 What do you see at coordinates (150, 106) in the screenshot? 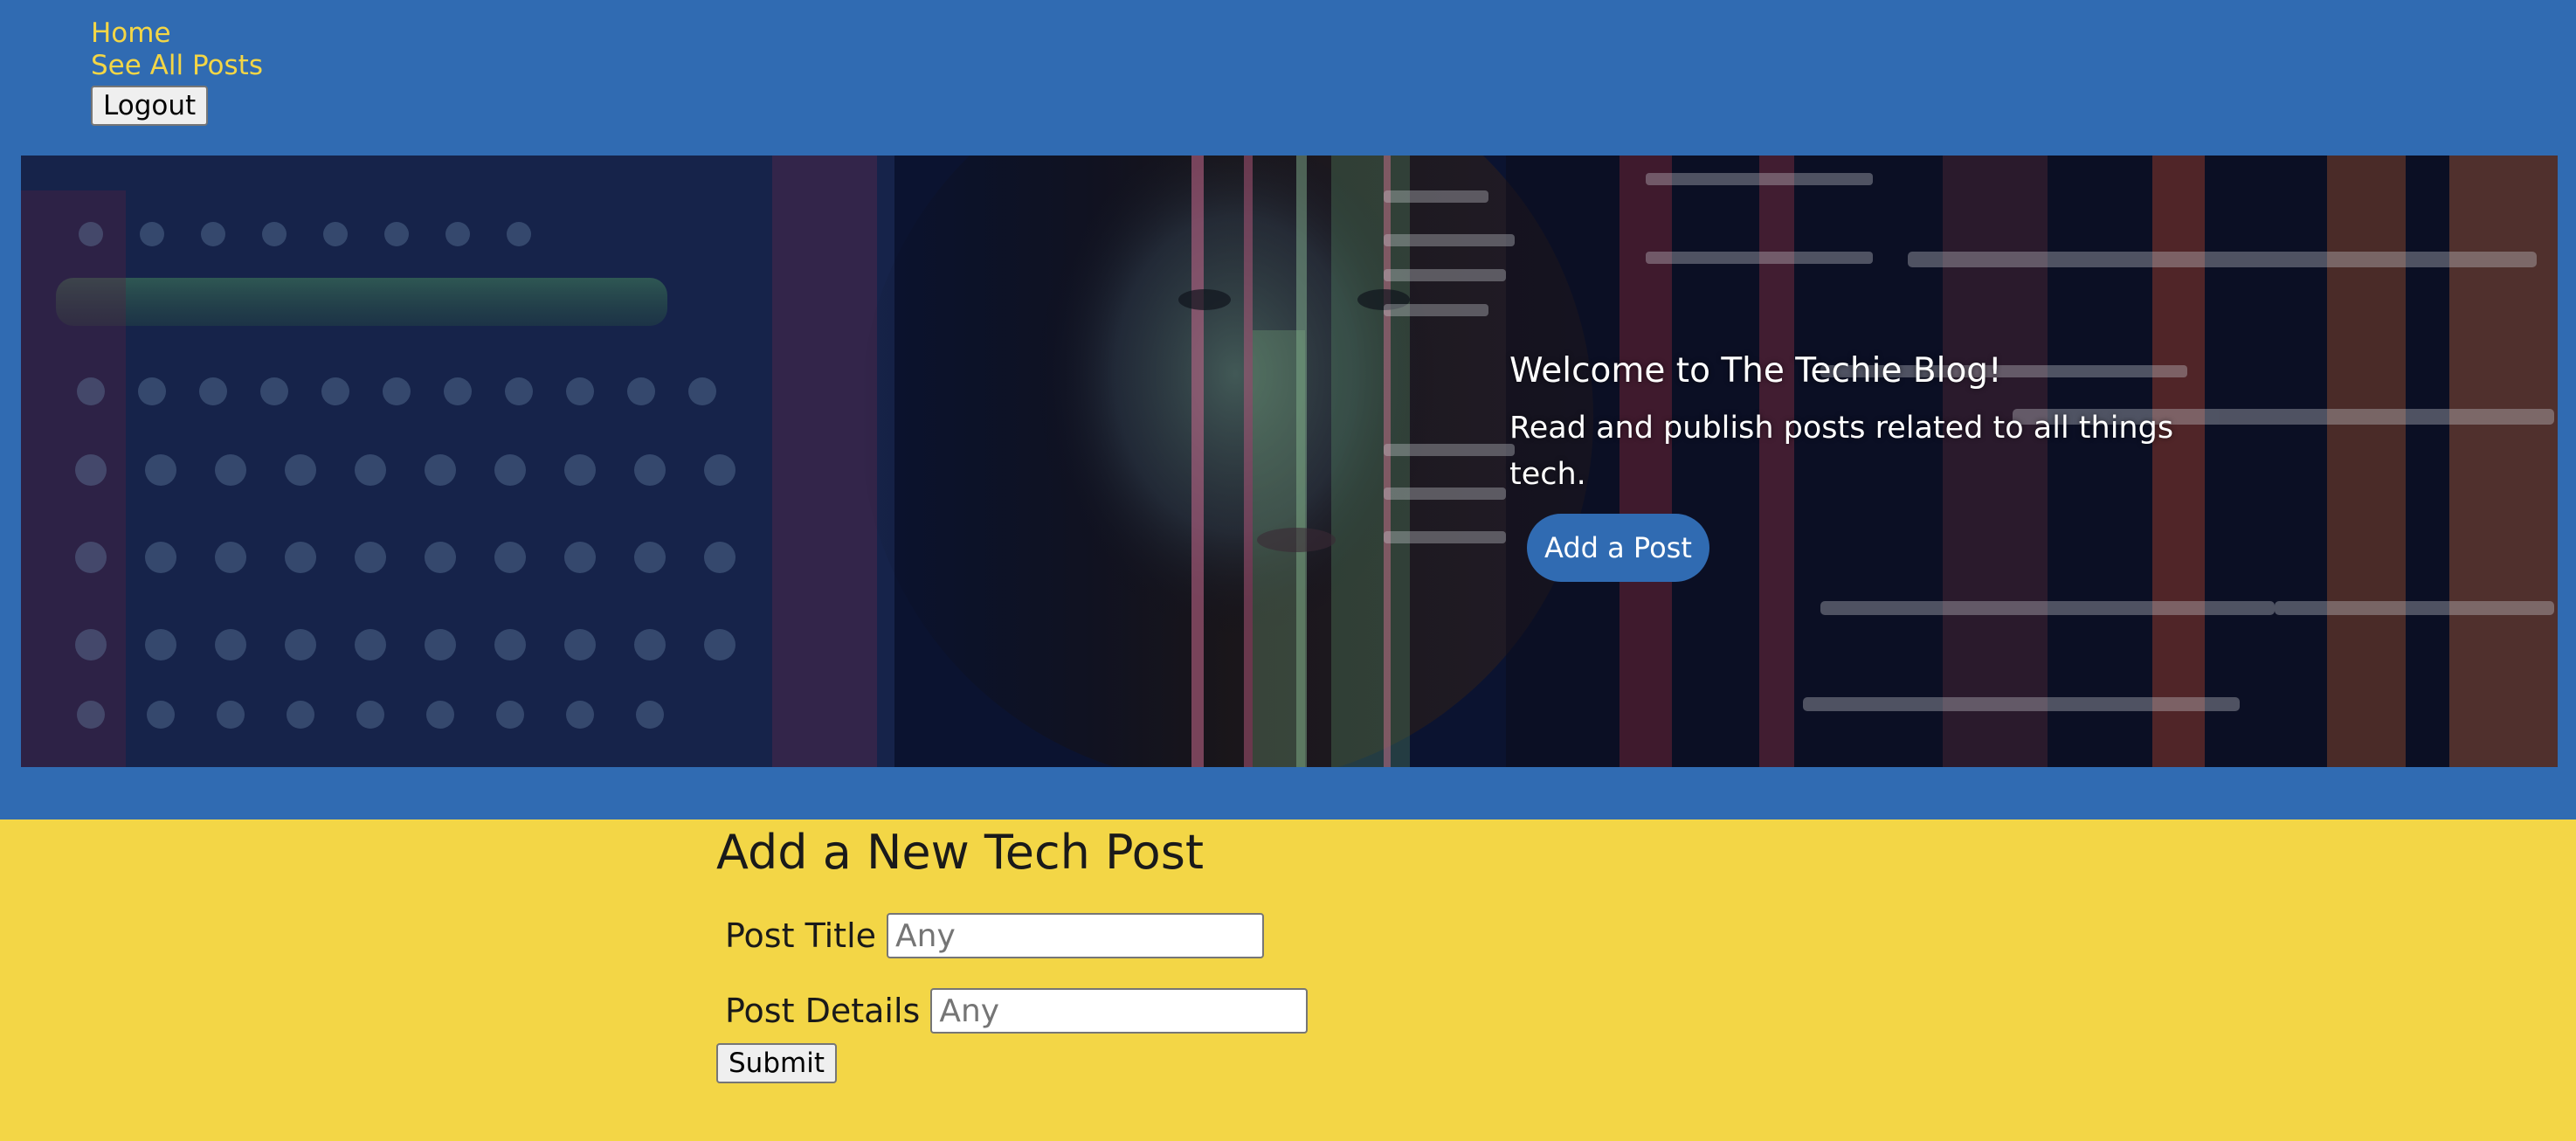
I see `logout-button: Logout` at bounding box center [150, 106].